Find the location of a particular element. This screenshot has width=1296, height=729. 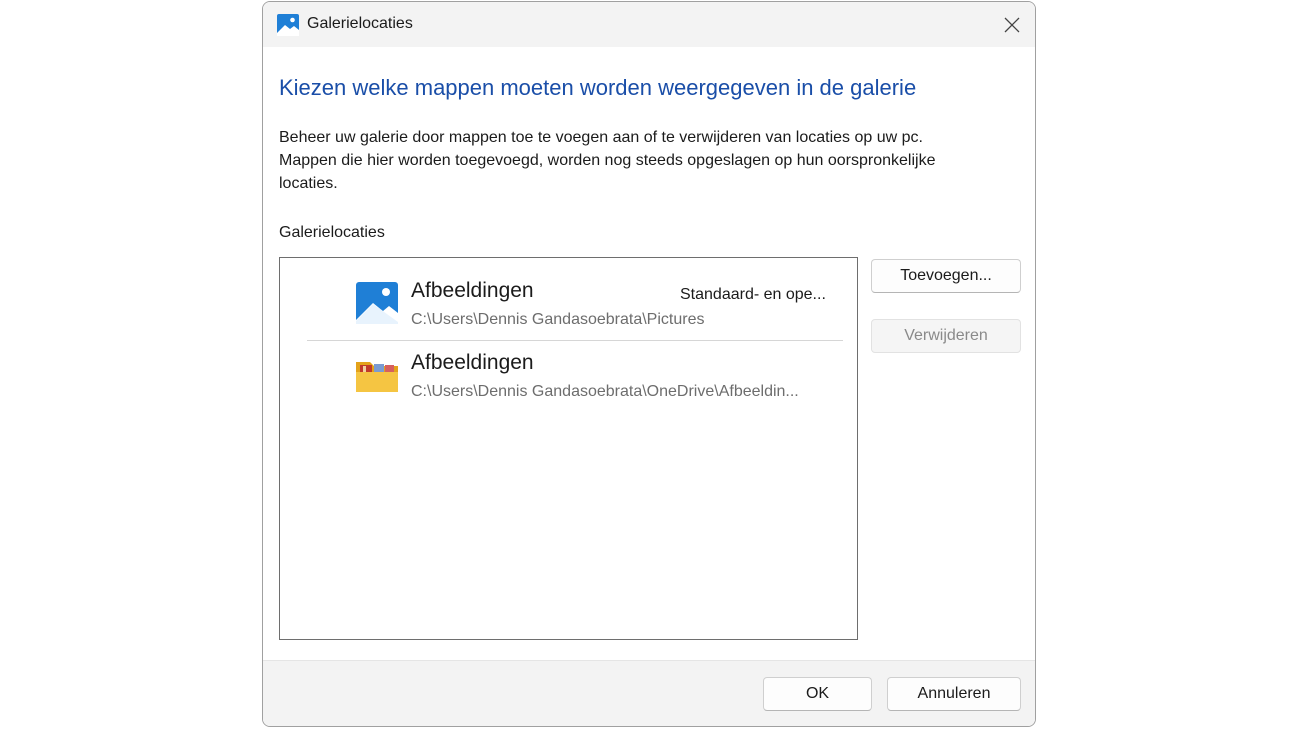

window-title: Galerielocaties is located at coordinates (360, 23).